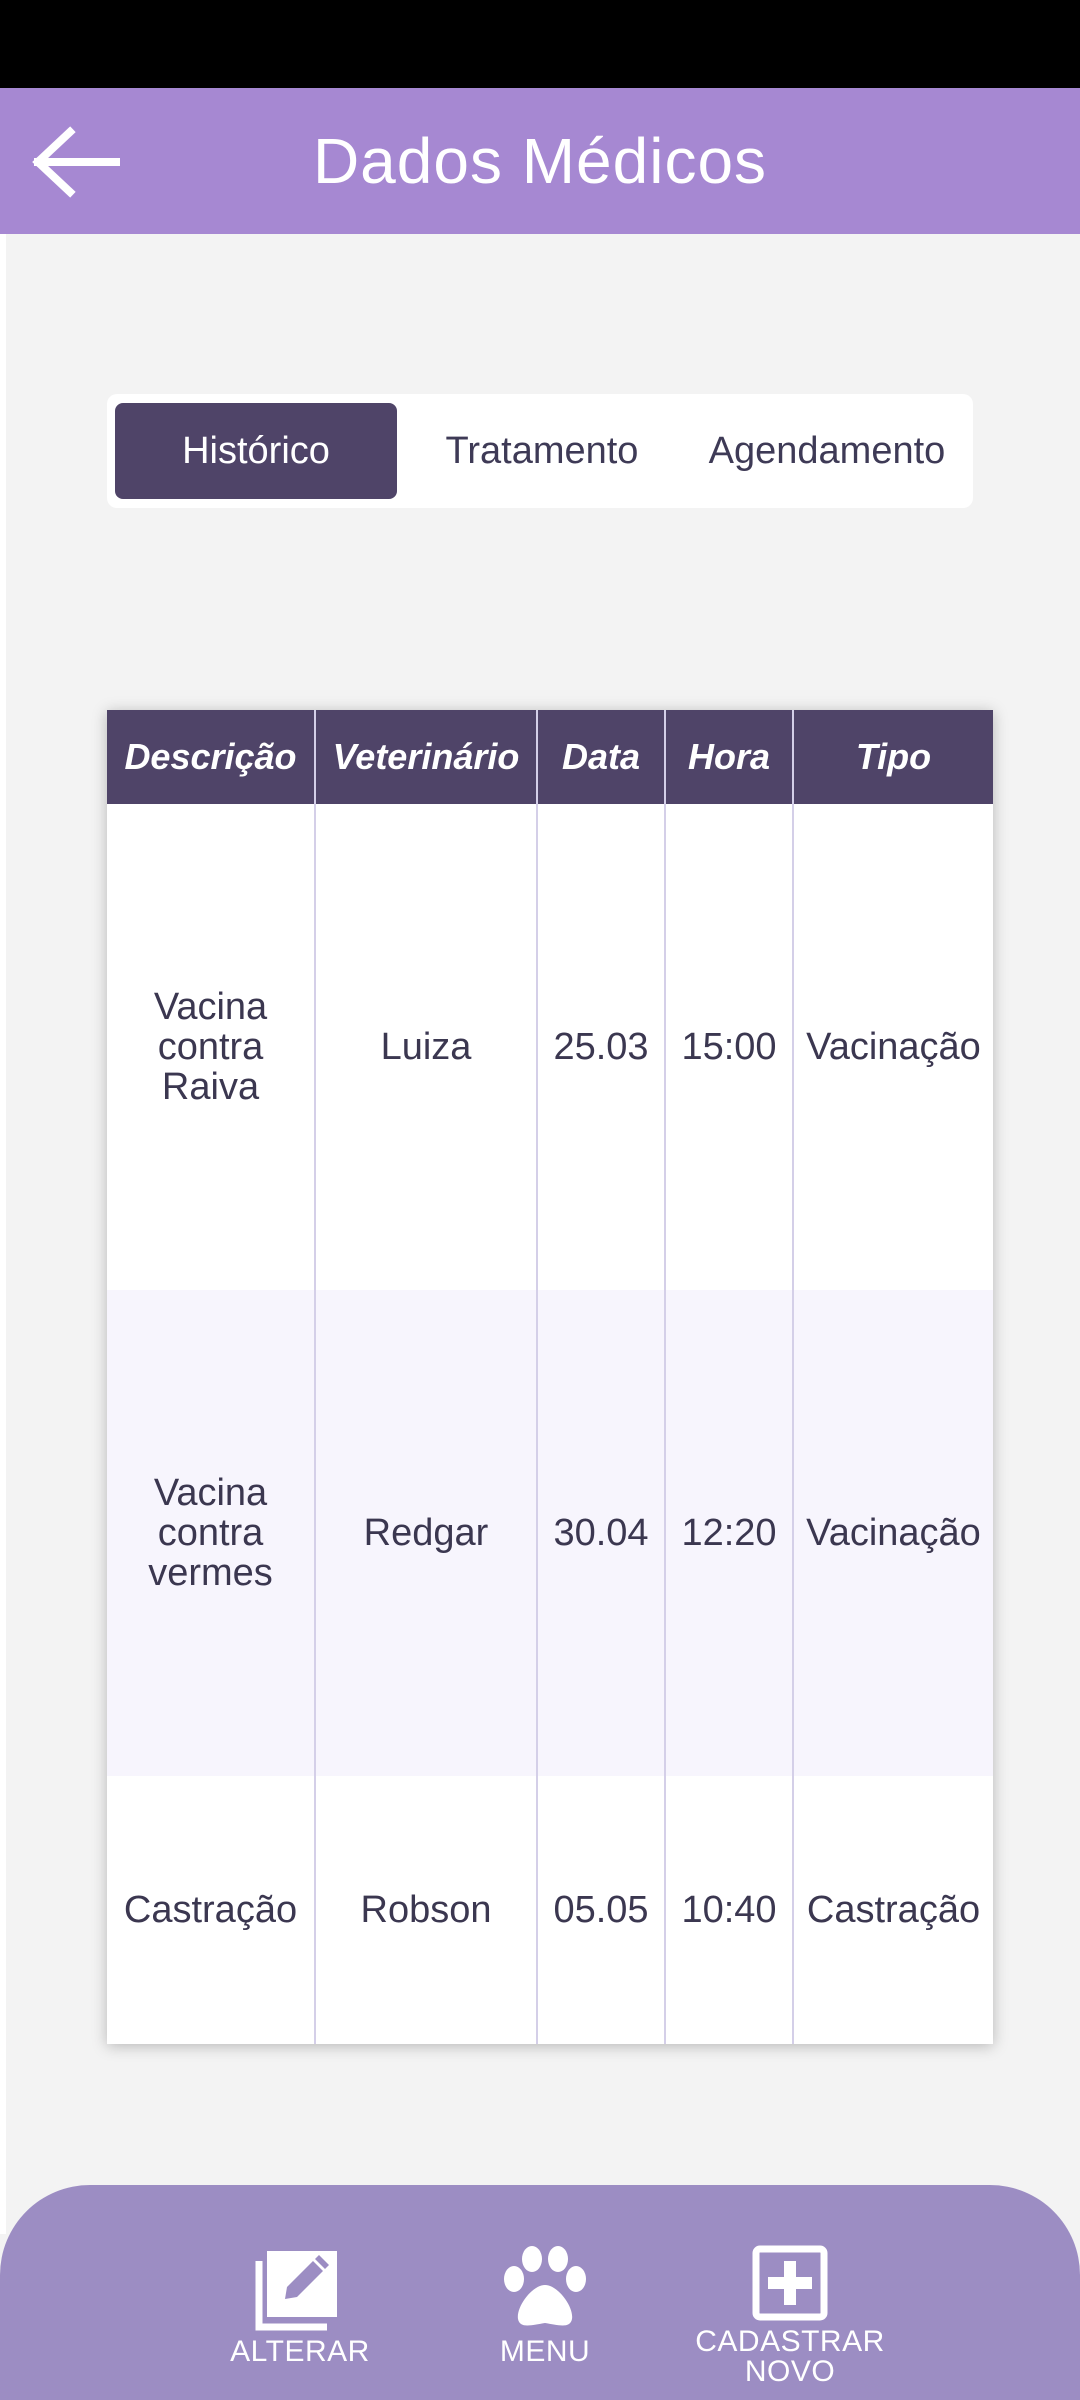 Image resolution: width=1080 pixels, height=2400 pixels. Describe the element at coordinates (3, 1234) in the screenshot. I see `content-edge` at that location.